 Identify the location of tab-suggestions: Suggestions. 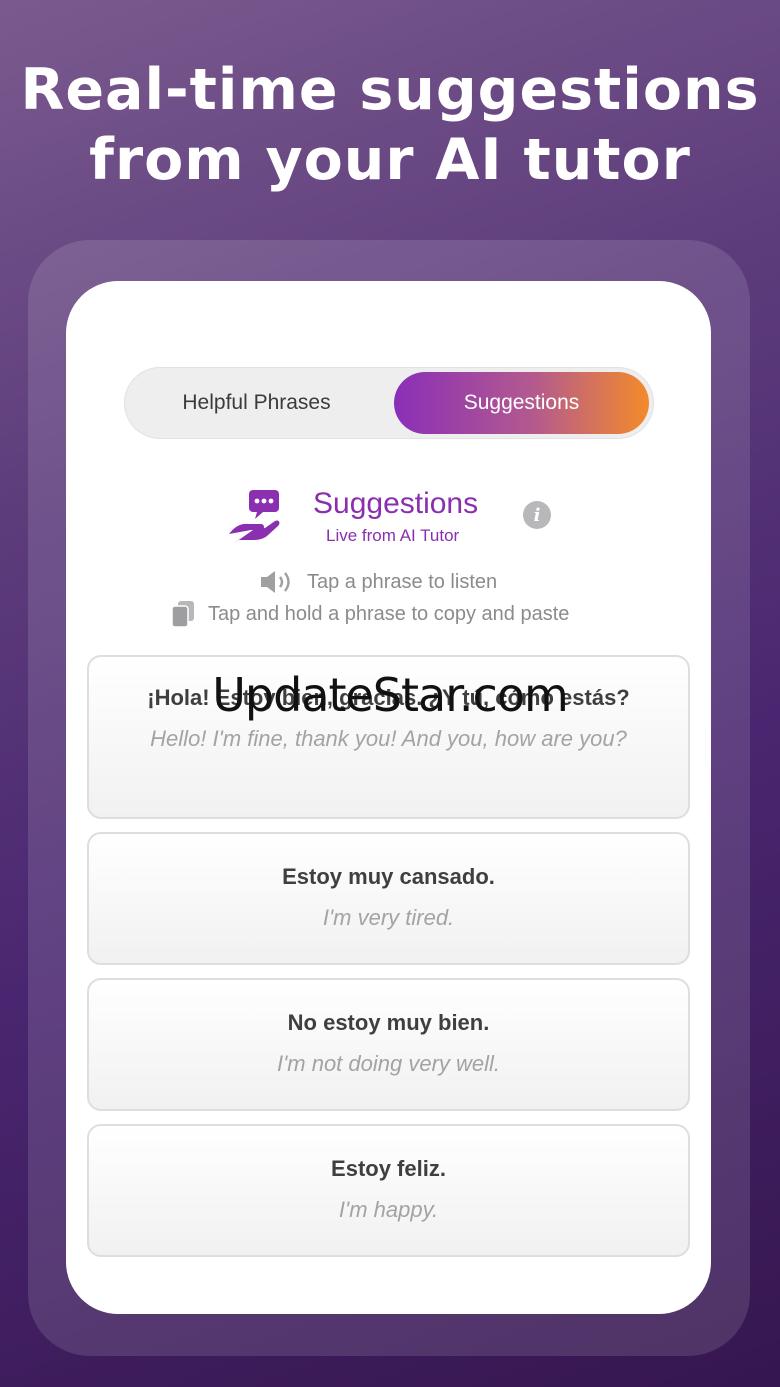
(521, 403).